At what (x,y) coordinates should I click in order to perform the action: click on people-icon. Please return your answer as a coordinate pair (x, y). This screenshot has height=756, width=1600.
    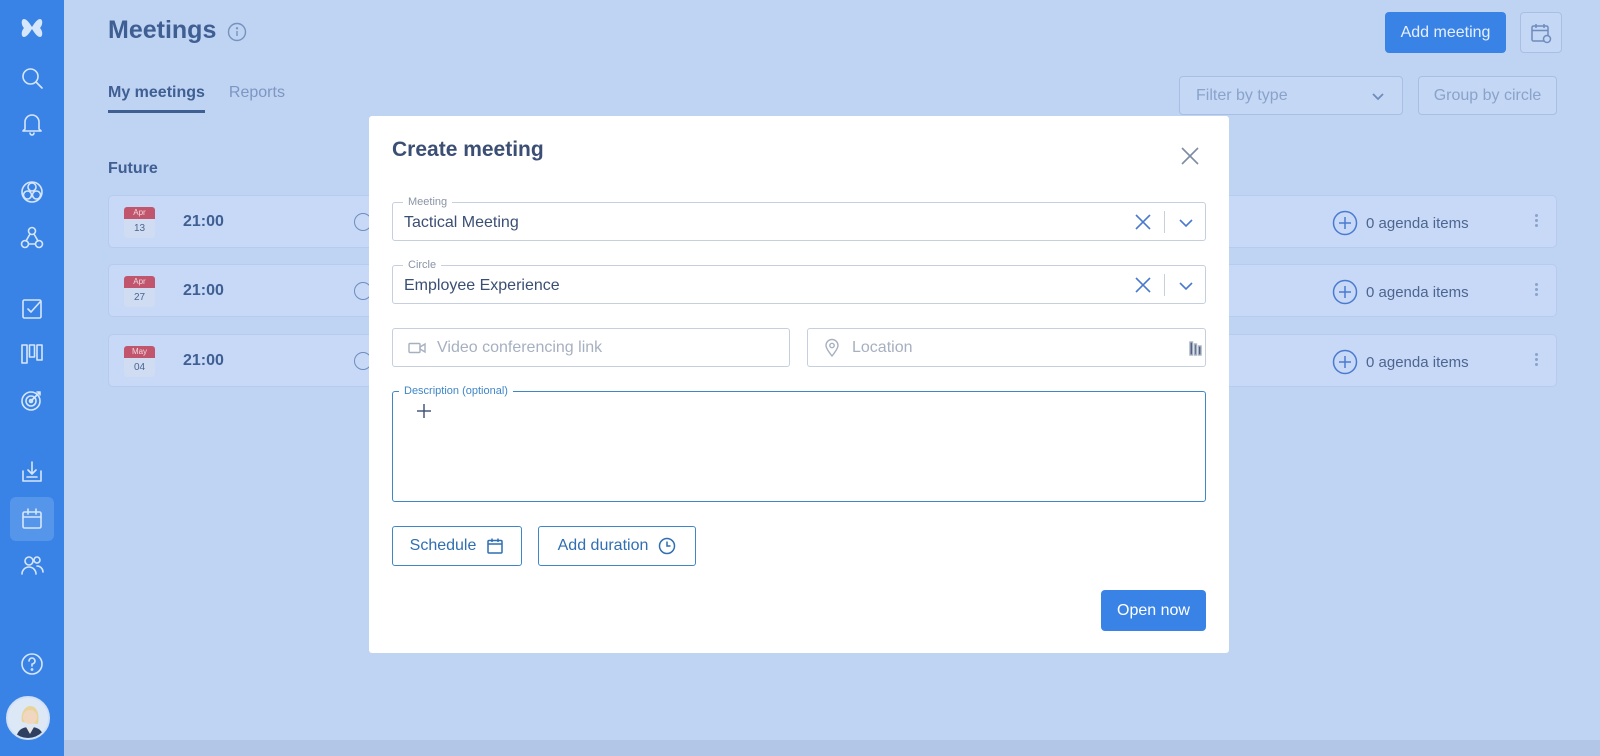
    Looking at the image, I should click on (32, 565).